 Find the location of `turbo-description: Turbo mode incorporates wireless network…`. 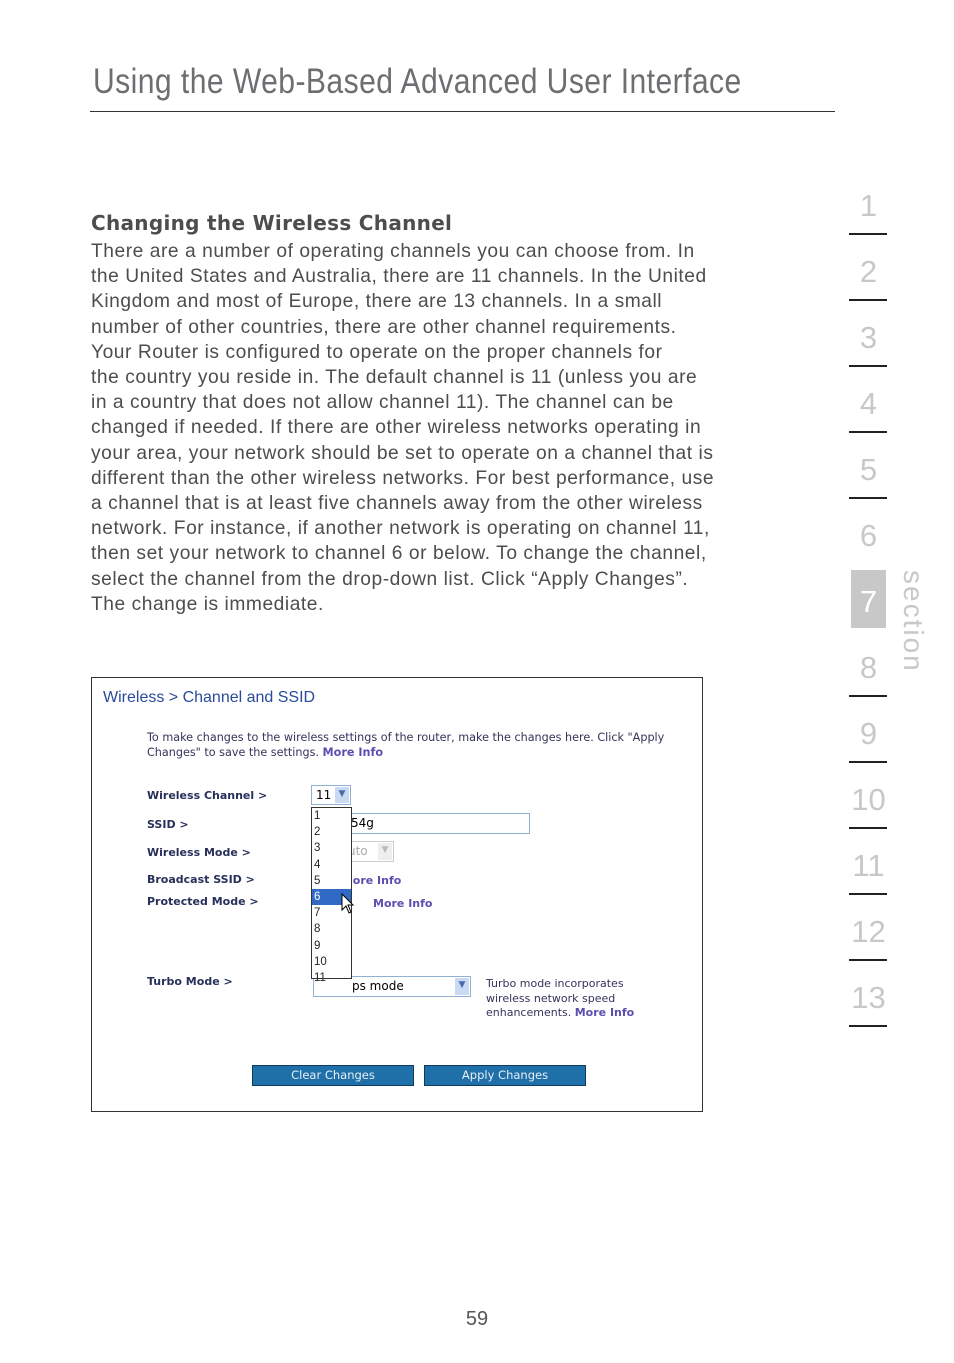

turbo-description: Turbo mode incorporates wireless network… is located at coordinates (571, 999).